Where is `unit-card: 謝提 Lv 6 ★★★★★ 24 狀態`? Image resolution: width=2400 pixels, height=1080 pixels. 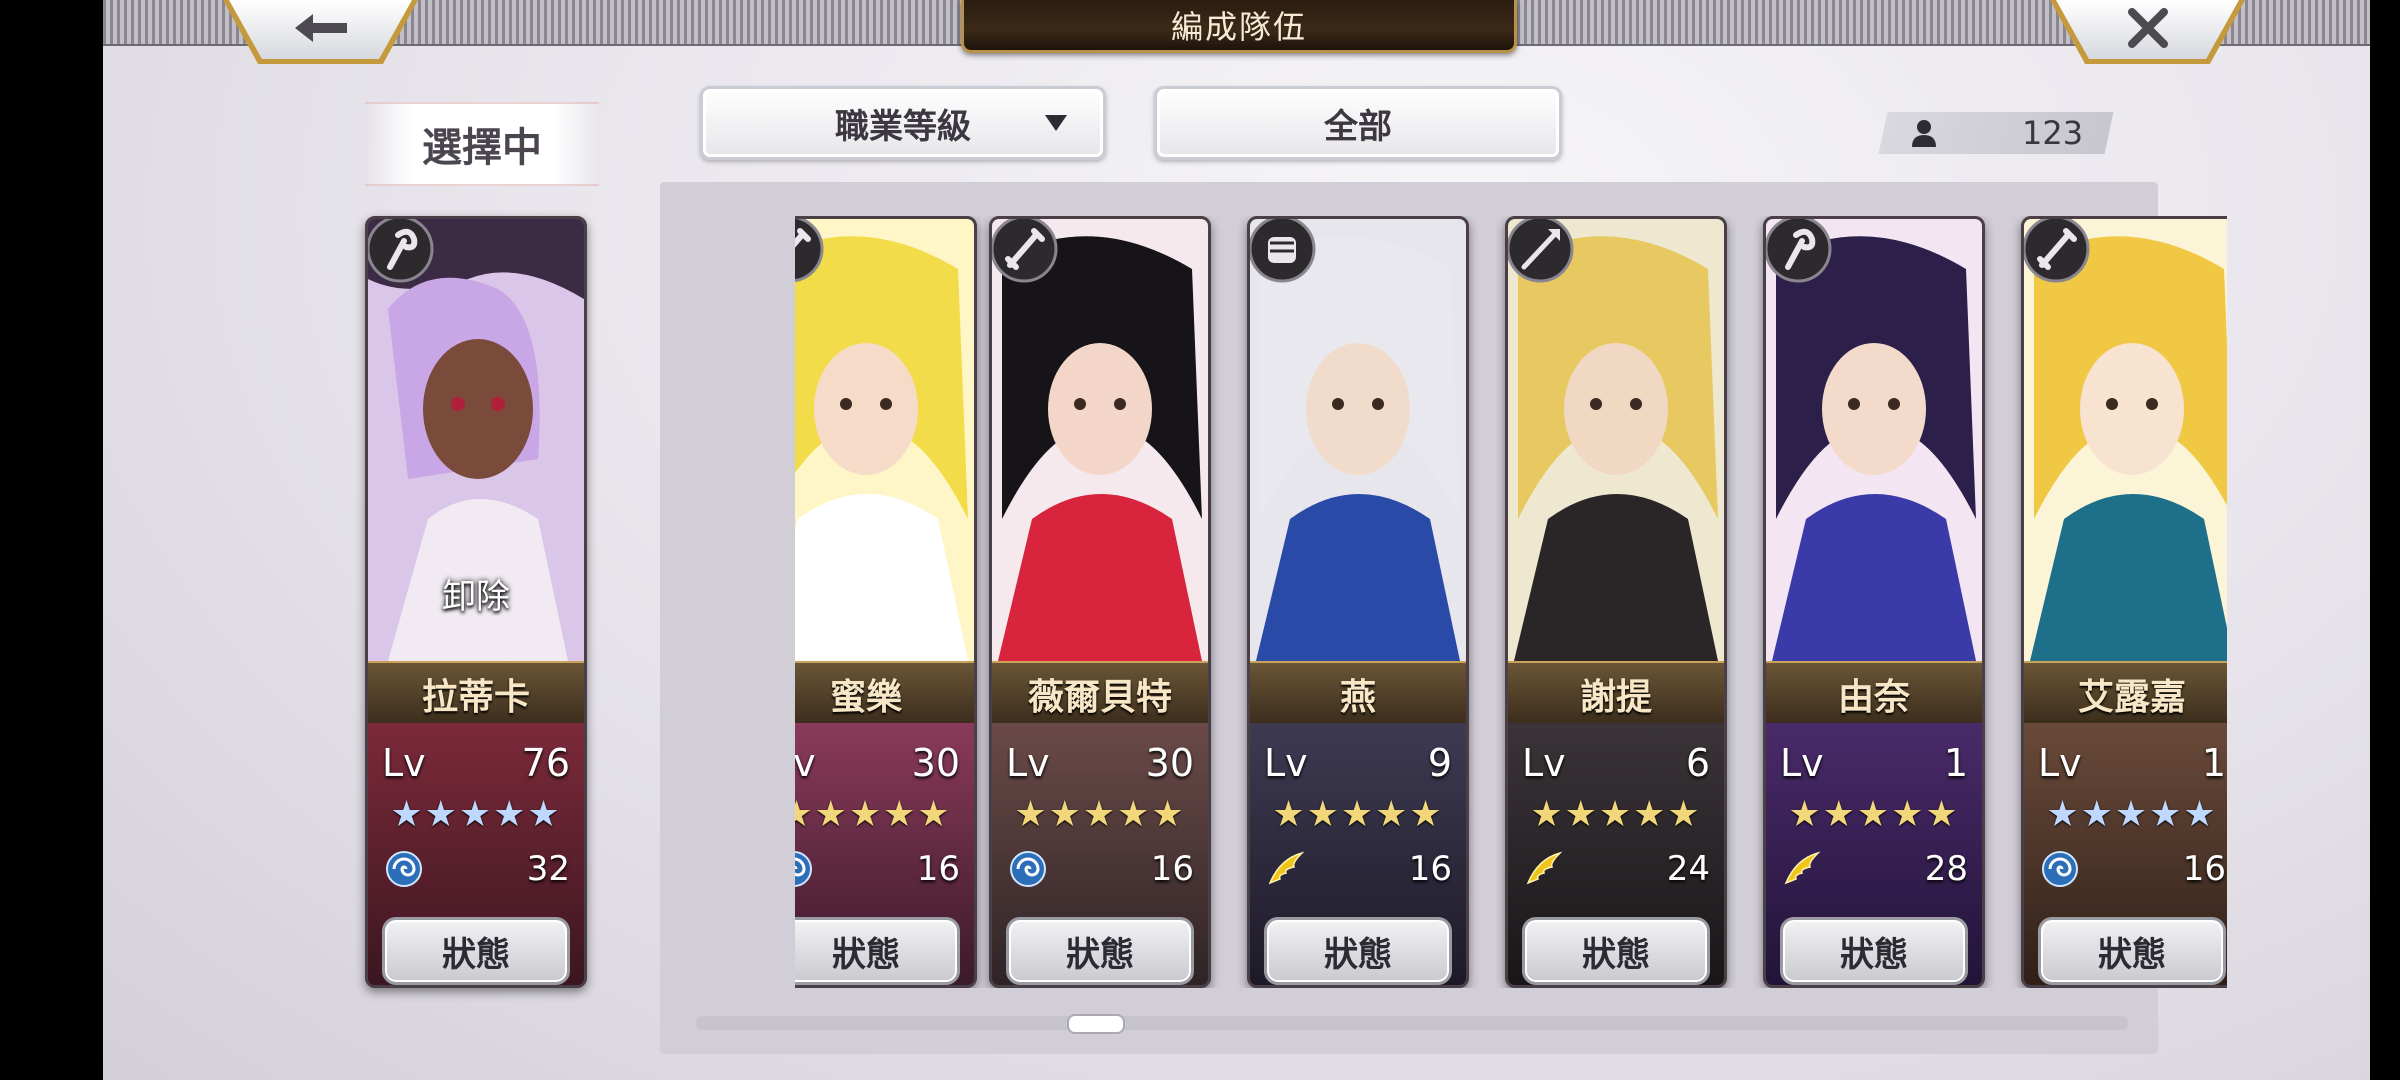
unit-card: 謝提 Lv 6 ★★★★★ 24 狀態 is located at coordinates (1616, 602).